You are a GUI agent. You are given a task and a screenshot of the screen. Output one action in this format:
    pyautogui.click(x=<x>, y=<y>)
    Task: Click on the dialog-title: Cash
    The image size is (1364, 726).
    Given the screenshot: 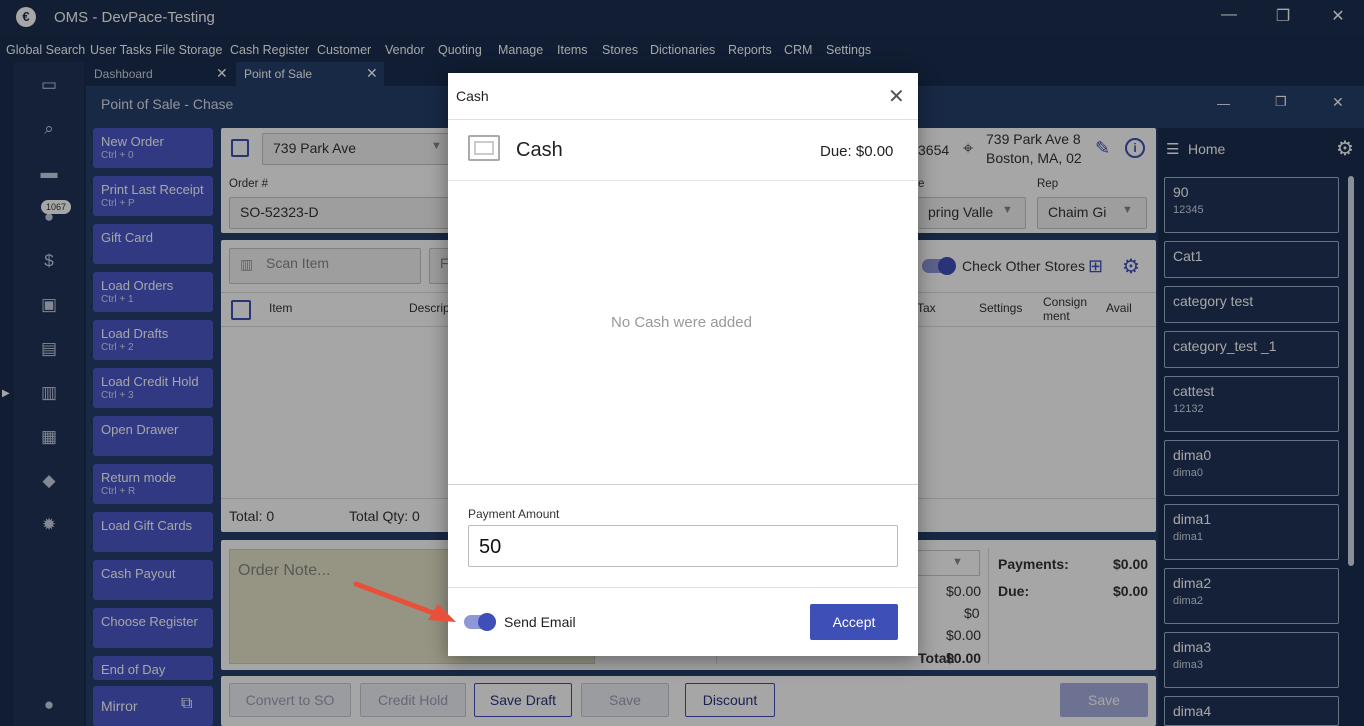 What is the action you would take?
    pyautogui.click(x=472, y=96)
    